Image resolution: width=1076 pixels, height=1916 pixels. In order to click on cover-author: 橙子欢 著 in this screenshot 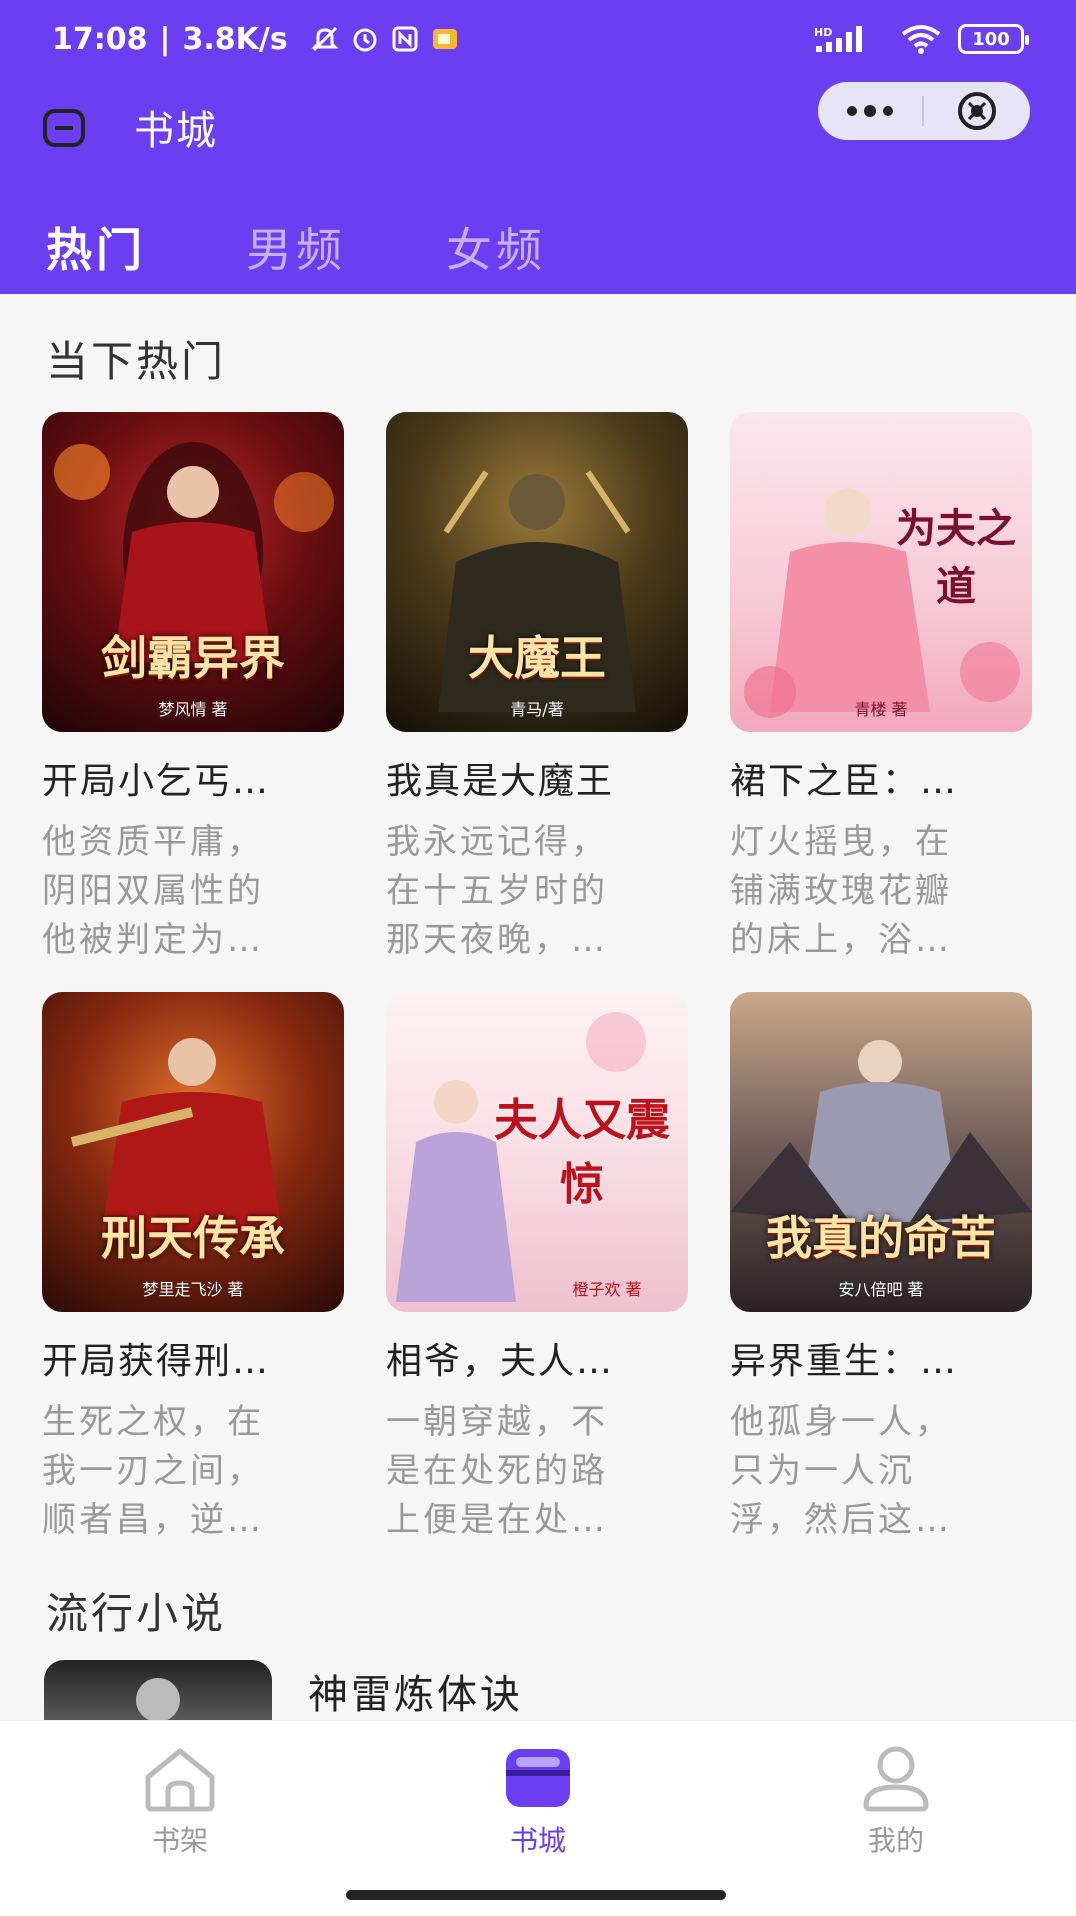, I will do `click(607, 1289)`.